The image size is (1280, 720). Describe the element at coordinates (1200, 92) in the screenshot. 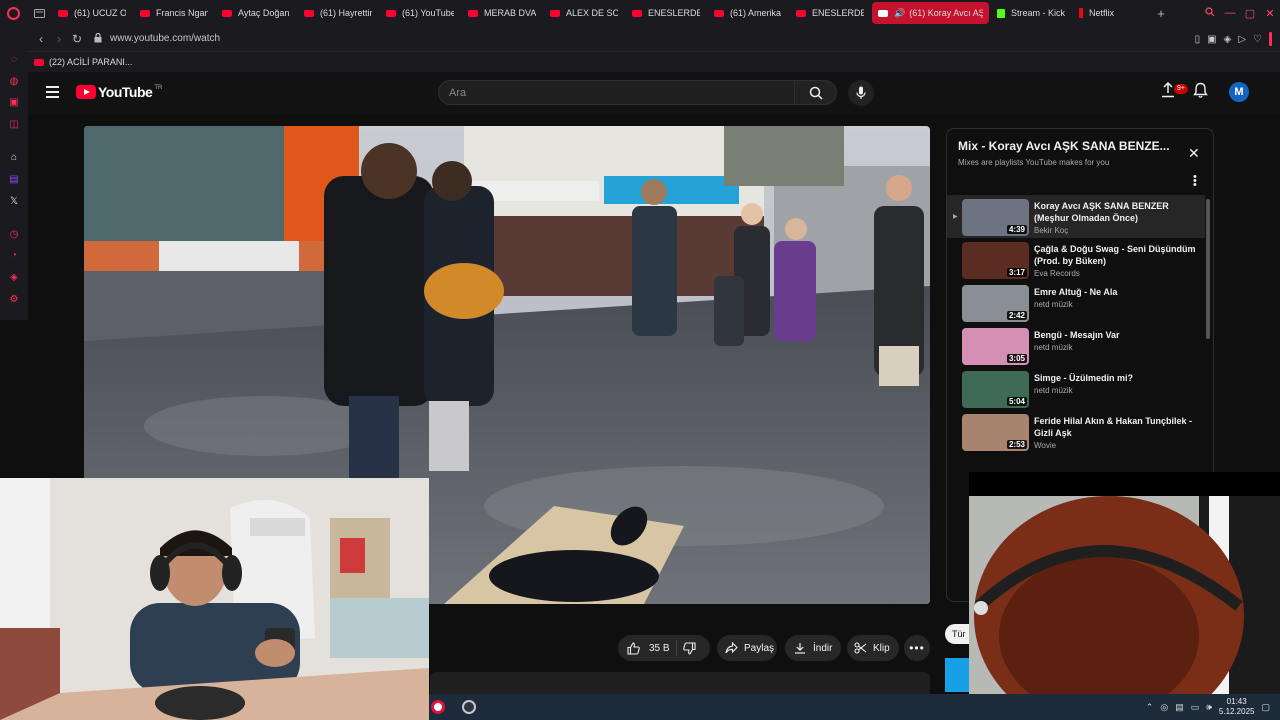

I see `notifications-button` at that location.